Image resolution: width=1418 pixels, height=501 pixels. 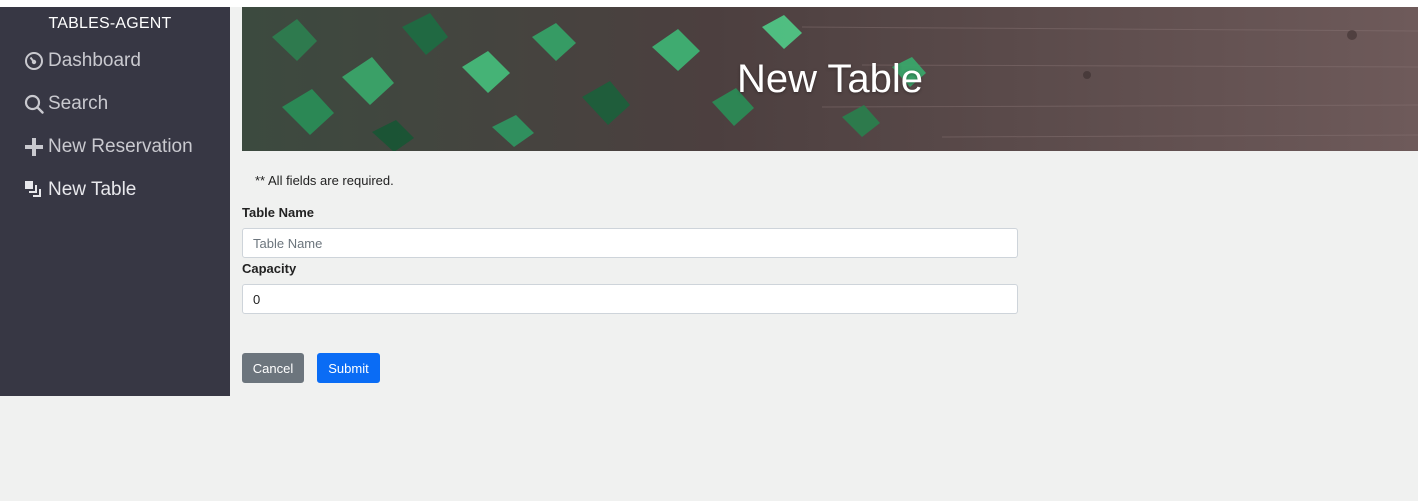 What do you see at coordinates (324, 180) in the screenshot?
I see `required-fields-note: ** All fields are required.` at bounding box center [324, 180].